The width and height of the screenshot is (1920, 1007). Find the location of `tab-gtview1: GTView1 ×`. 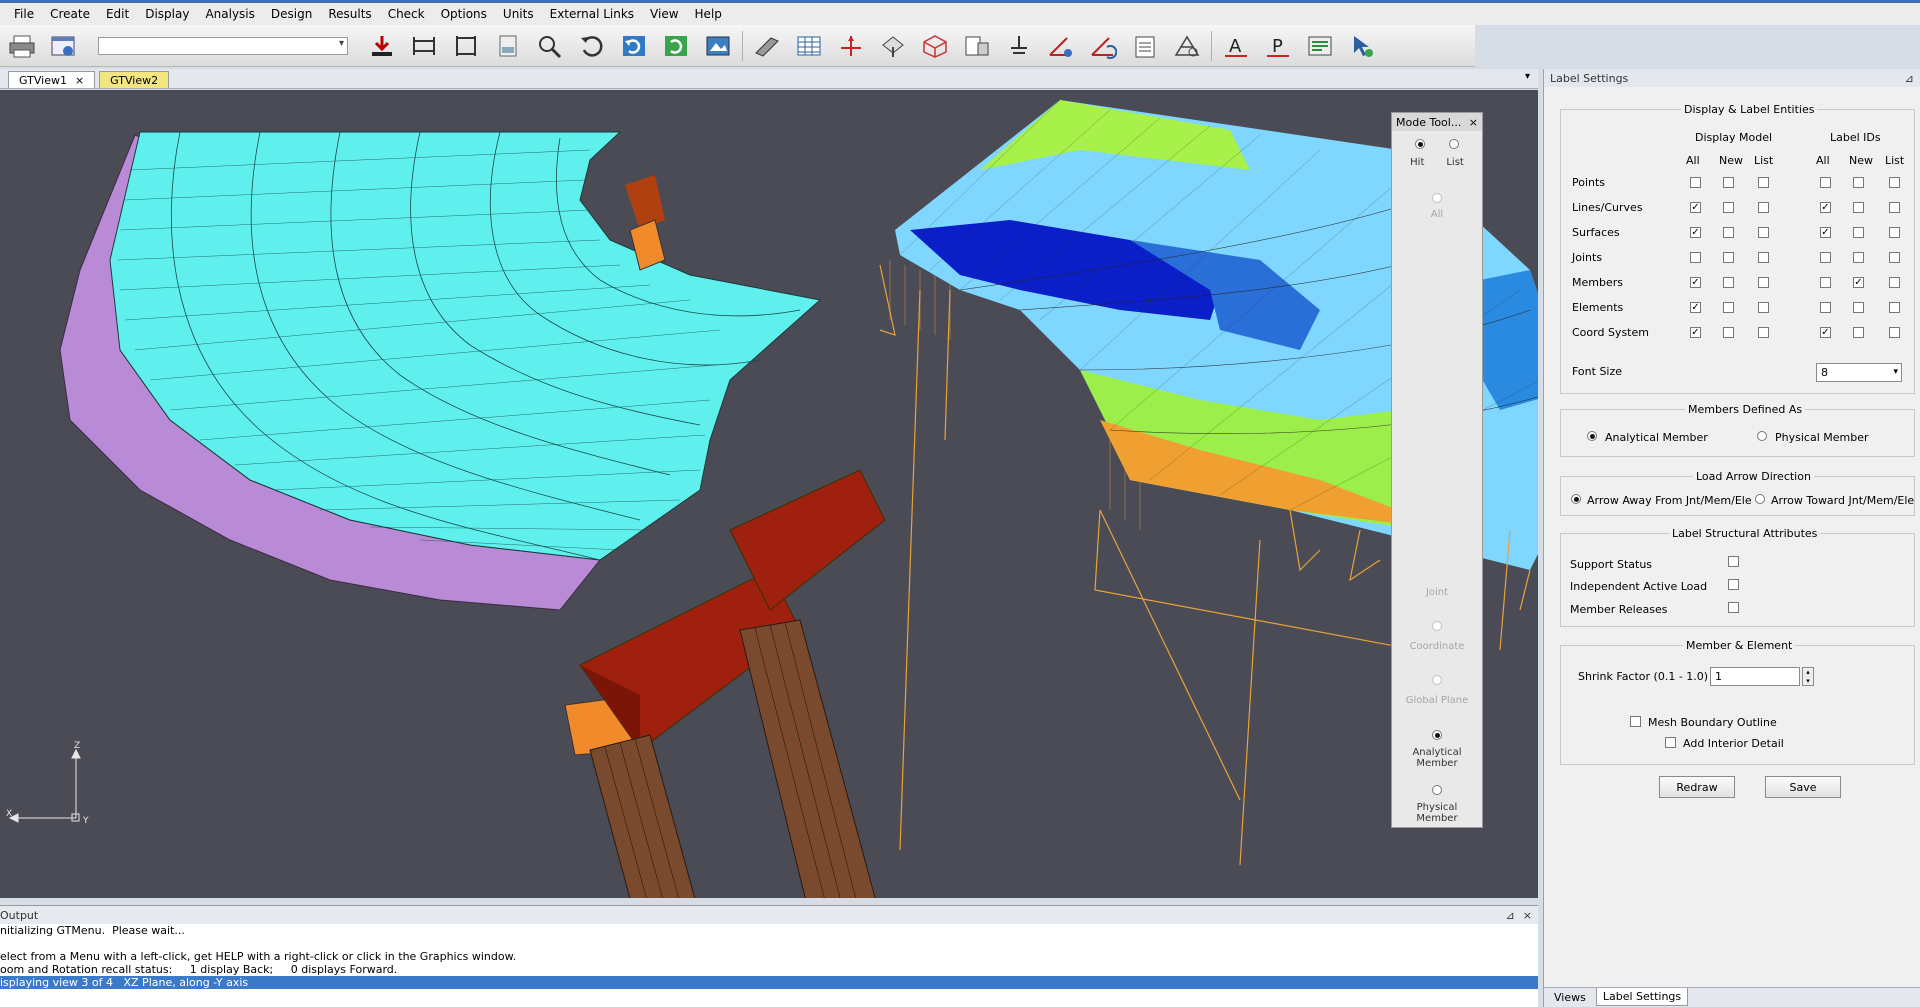

tab-gtview1: GTView1 × is located at coordinates (52, 79).